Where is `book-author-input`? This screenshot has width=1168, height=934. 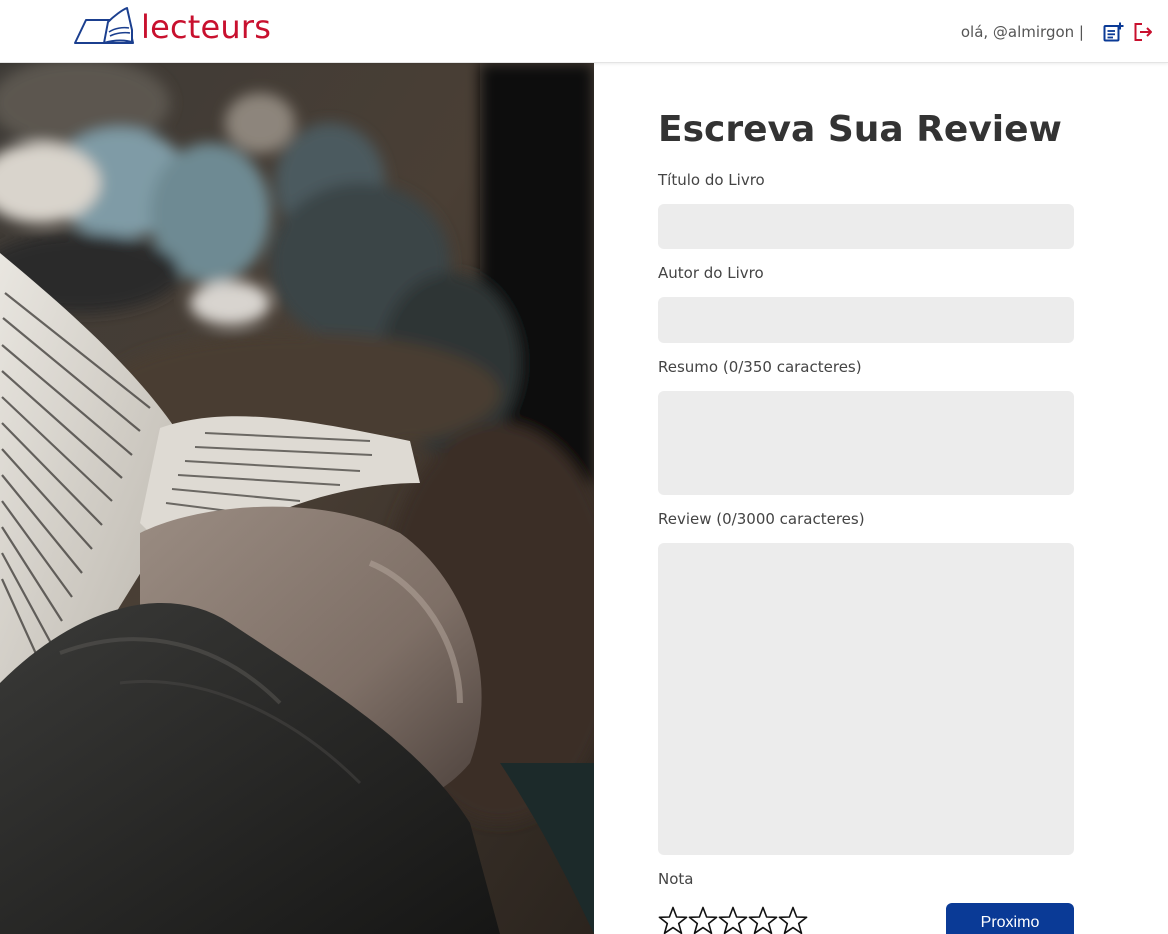 book-author-input is located at coordinates (866, 320).